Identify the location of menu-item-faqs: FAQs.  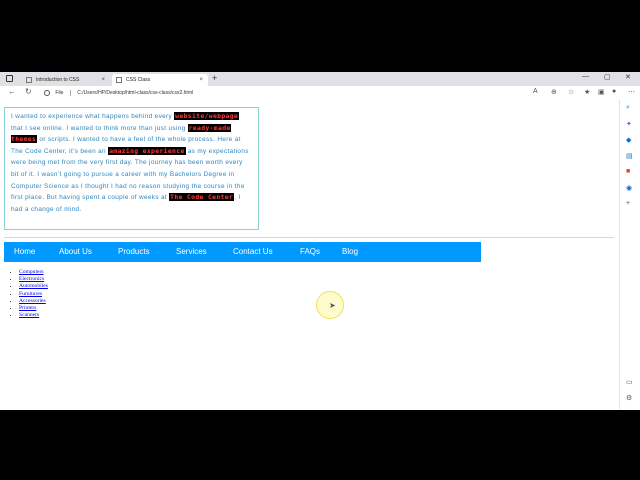
(310, 252).